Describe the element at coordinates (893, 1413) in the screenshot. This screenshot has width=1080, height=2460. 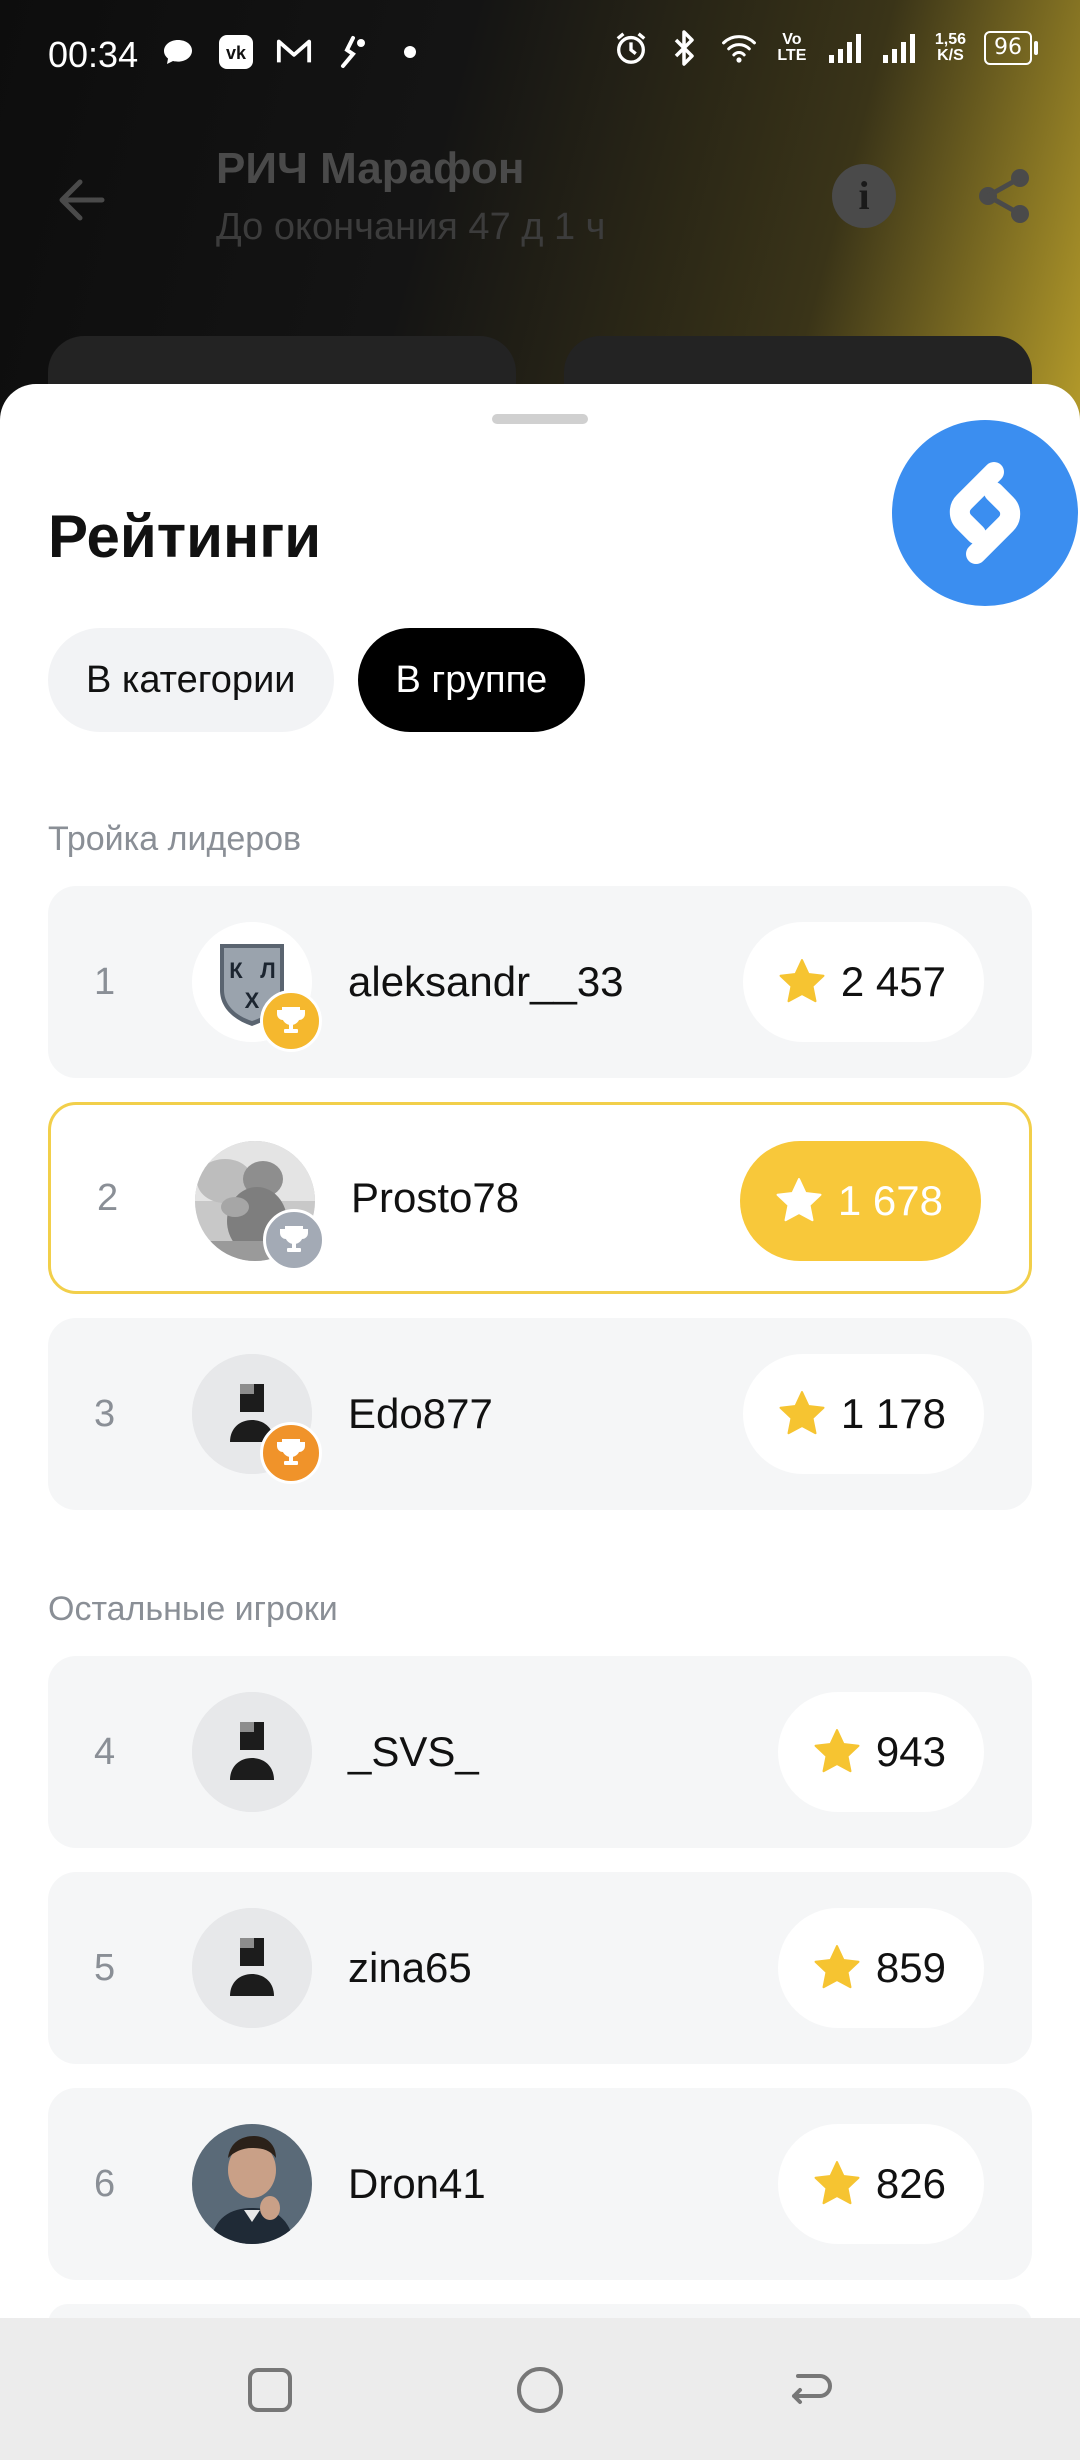
I see `score-value: 1 178` at that location.